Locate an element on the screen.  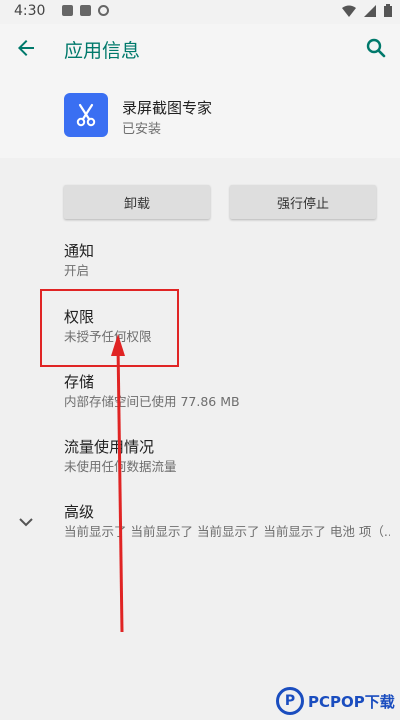
battery-icon is located at coordinates (388, 10).